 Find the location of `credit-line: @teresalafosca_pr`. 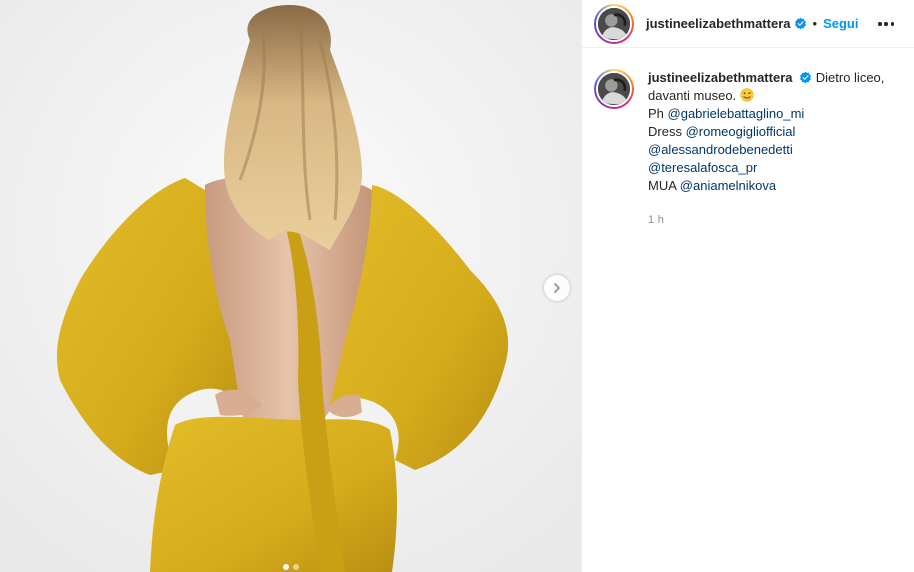

credit-line: @teresalafosca_pr is located at coordinates (768, 168).